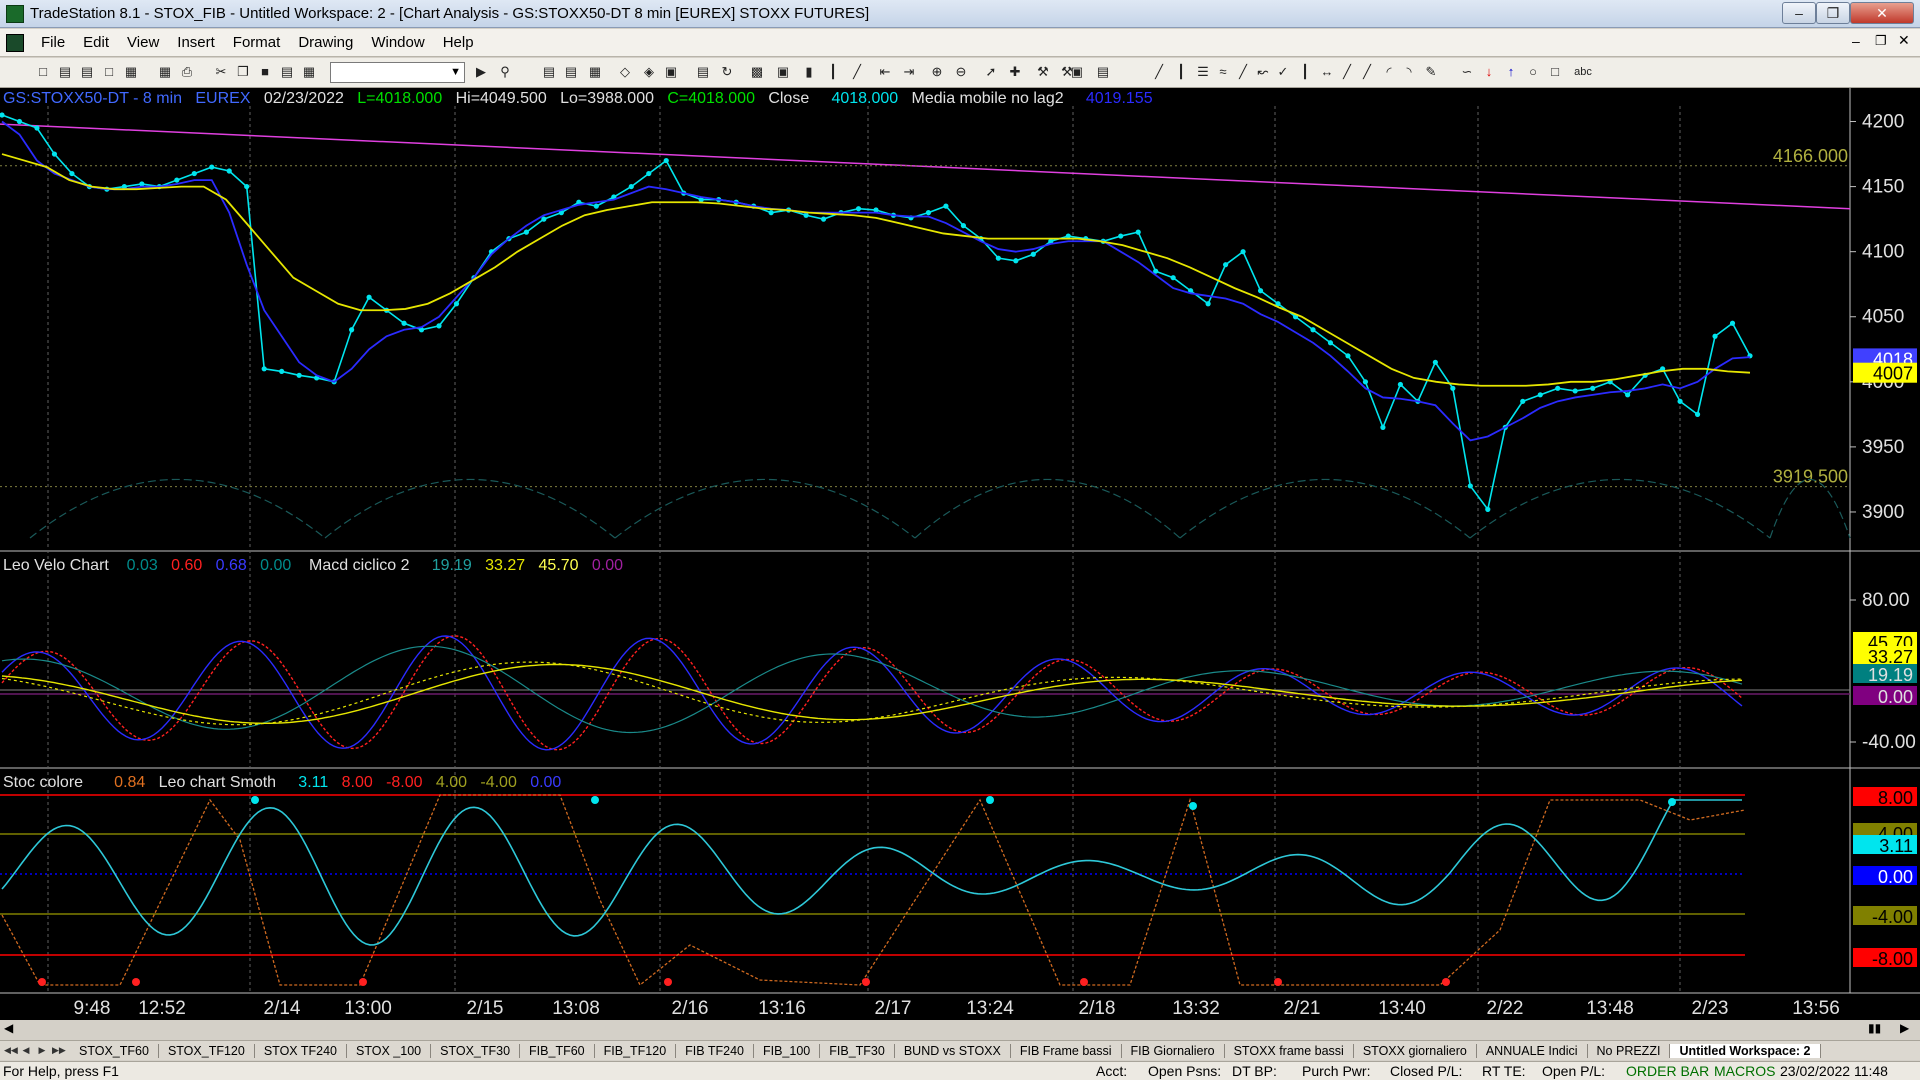 The image size is (1920, 1080). Describe the element at coordinates (114, 1050) in the screenshot. I see `tab-stox-tf60: STOX_TF60` at that location.